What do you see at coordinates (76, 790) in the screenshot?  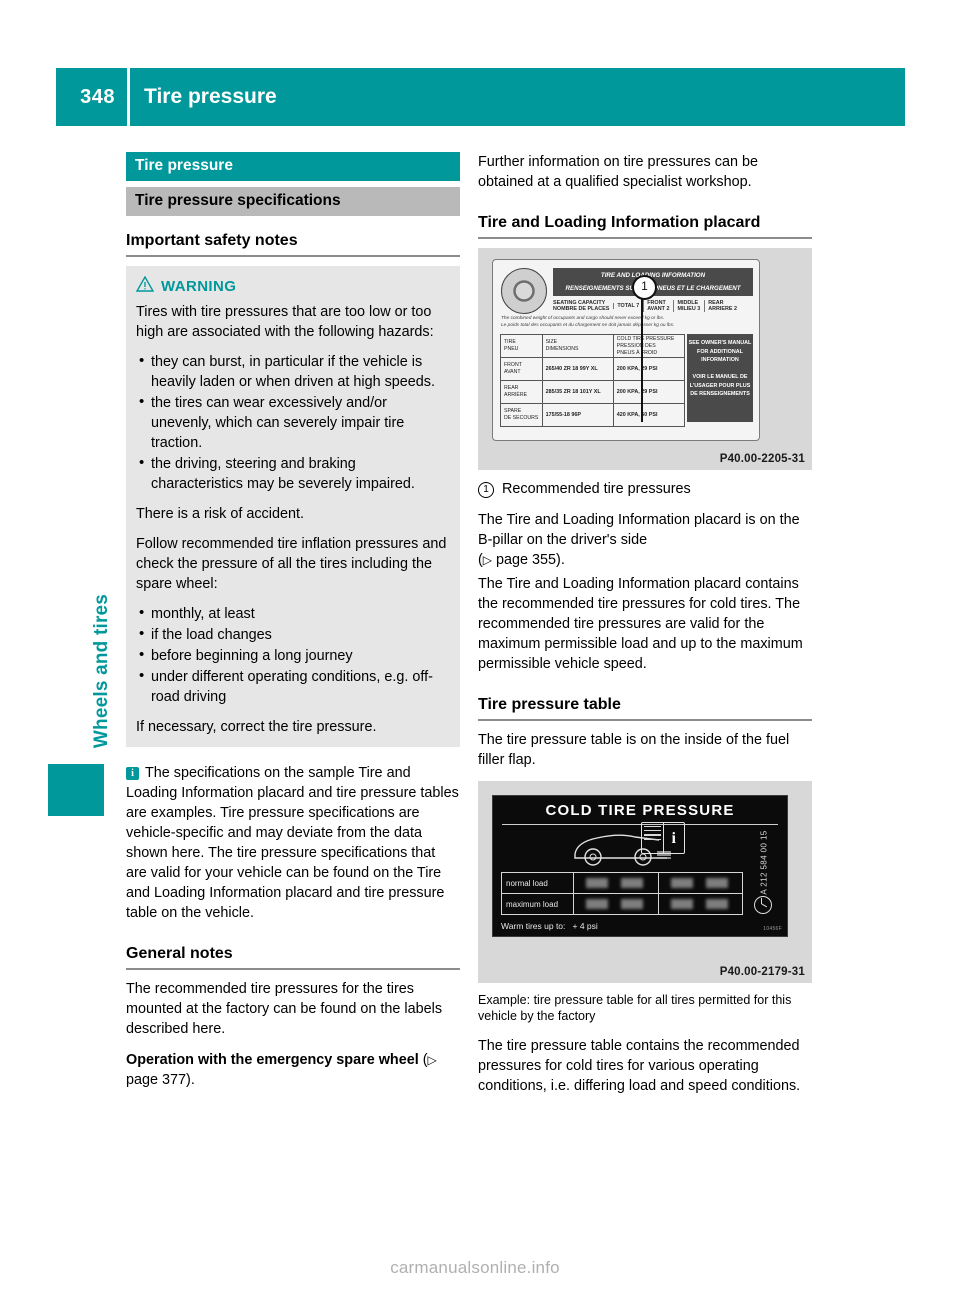 I see `chapter-tab-block` at bounding box center [76, 790].